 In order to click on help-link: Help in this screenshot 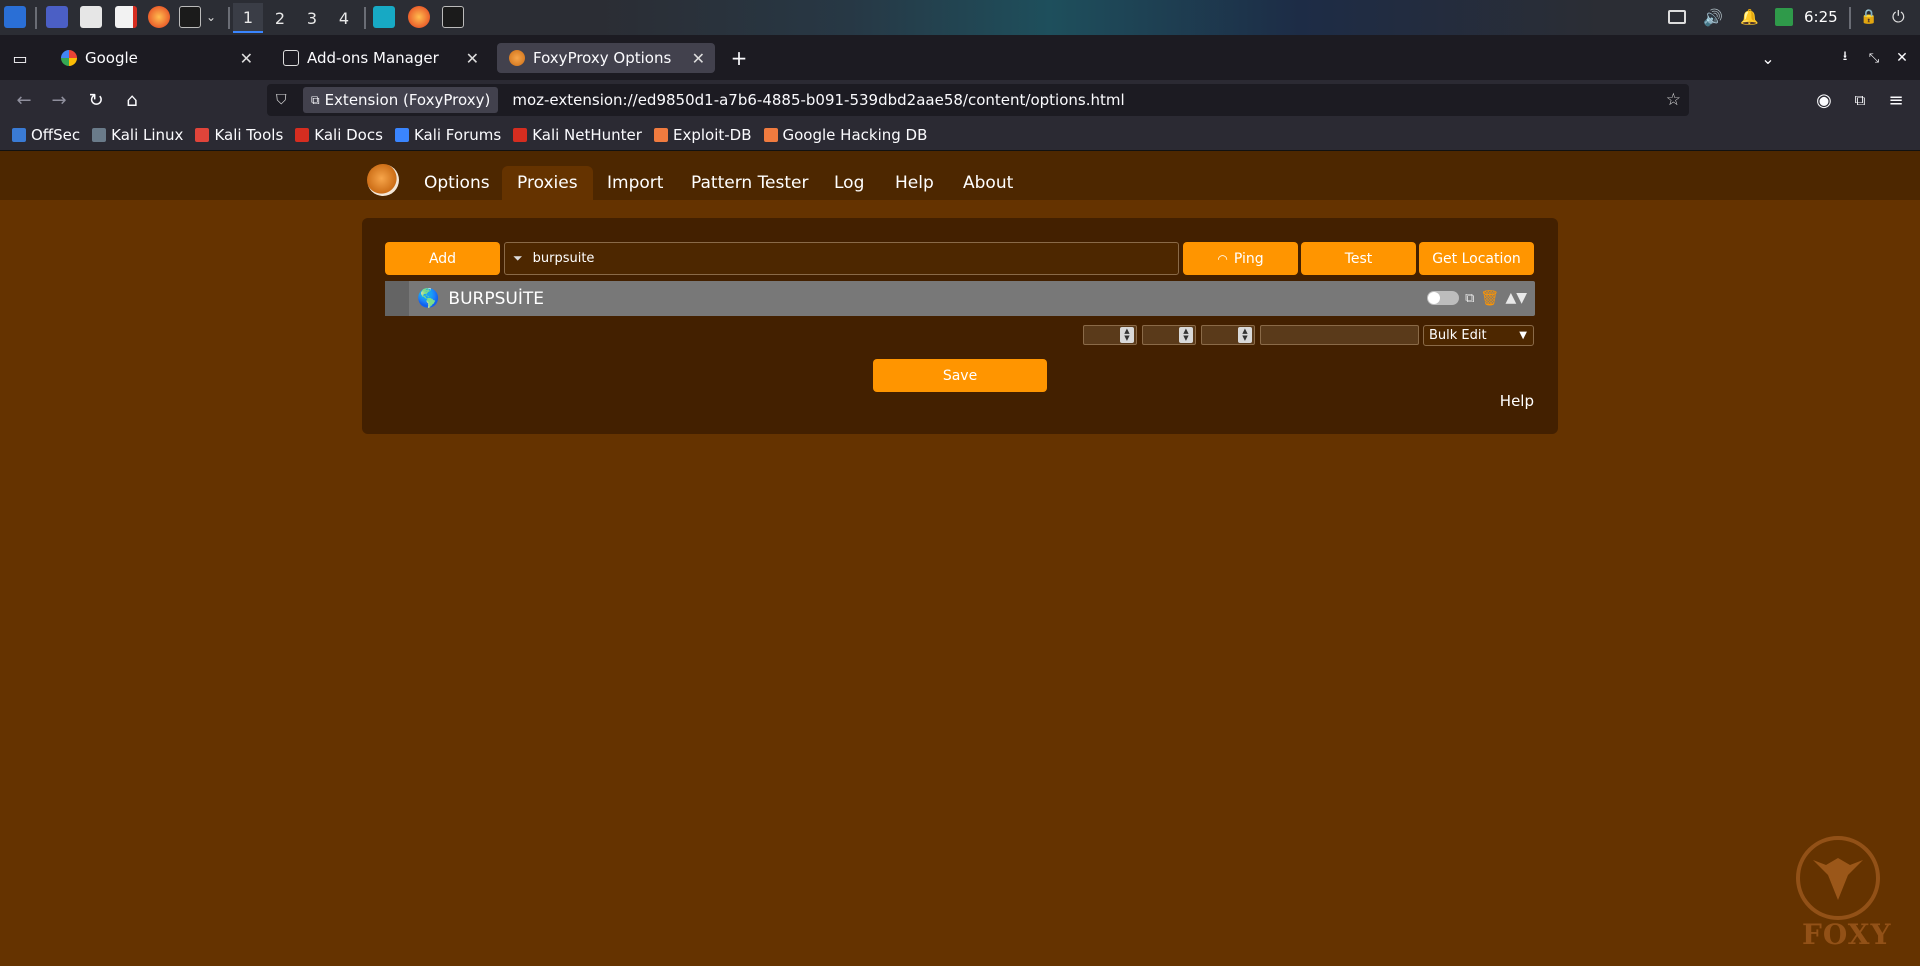, I will do `click(1517, 401)`.